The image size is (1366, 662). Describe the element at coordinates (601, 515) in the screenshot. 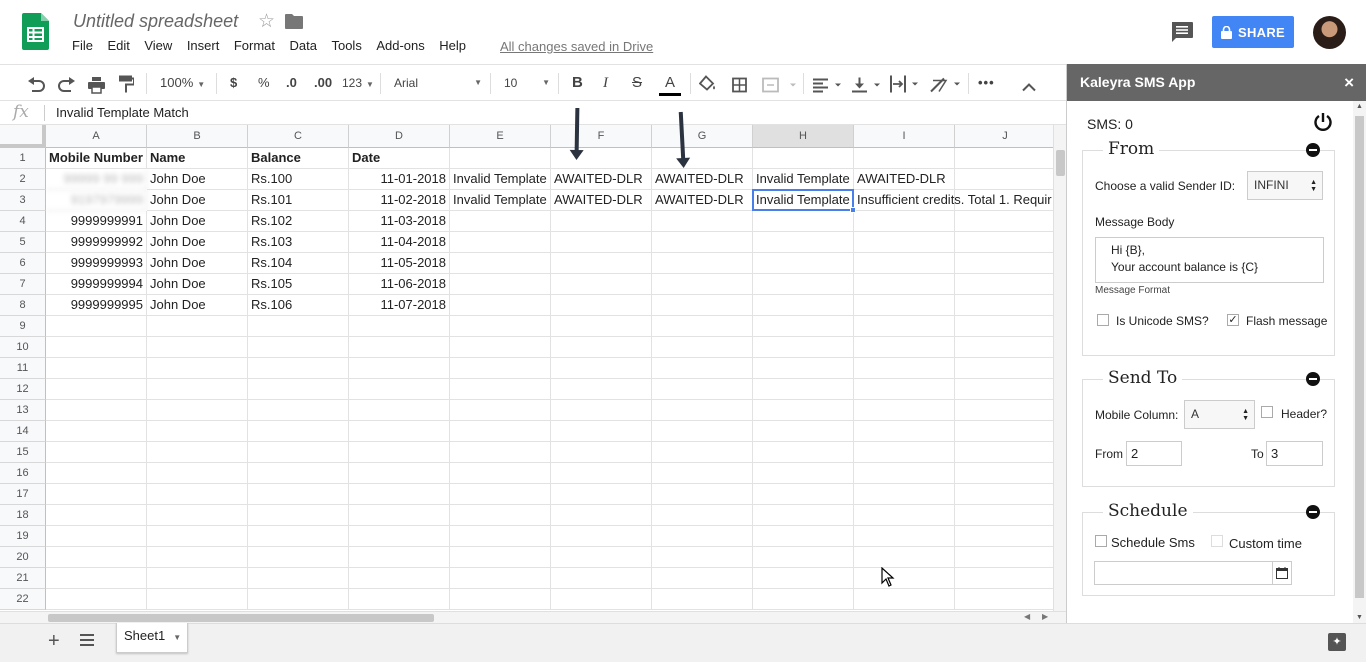

I see `cell-f18` at that location.